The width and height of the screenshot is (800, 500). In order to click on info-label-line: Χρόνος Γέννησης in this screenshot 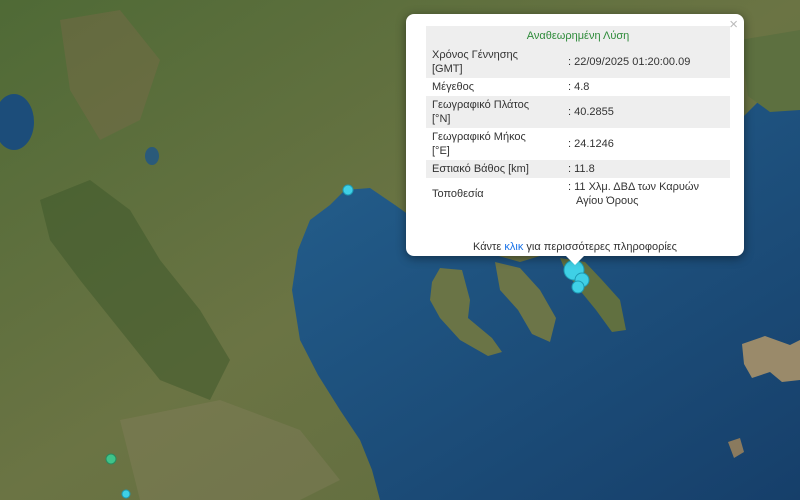, I will do `click(475, 55)`.